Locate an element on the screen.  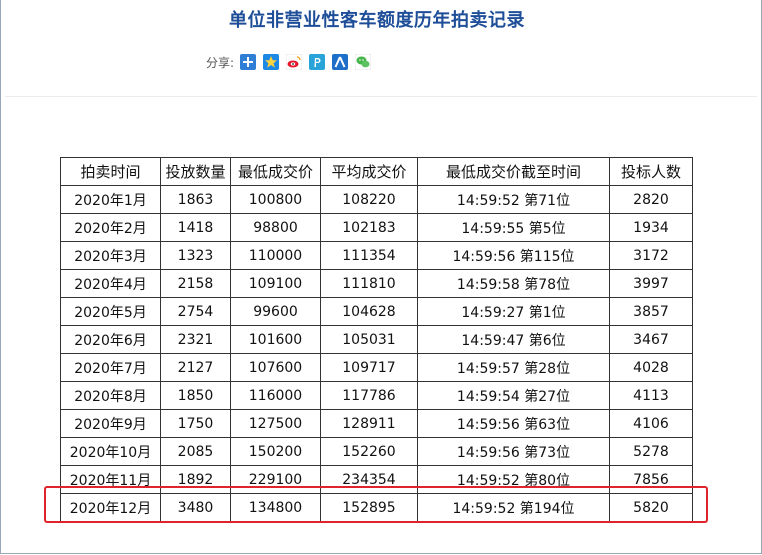
table-cell: 4106 is located at coordinates (651, 423).